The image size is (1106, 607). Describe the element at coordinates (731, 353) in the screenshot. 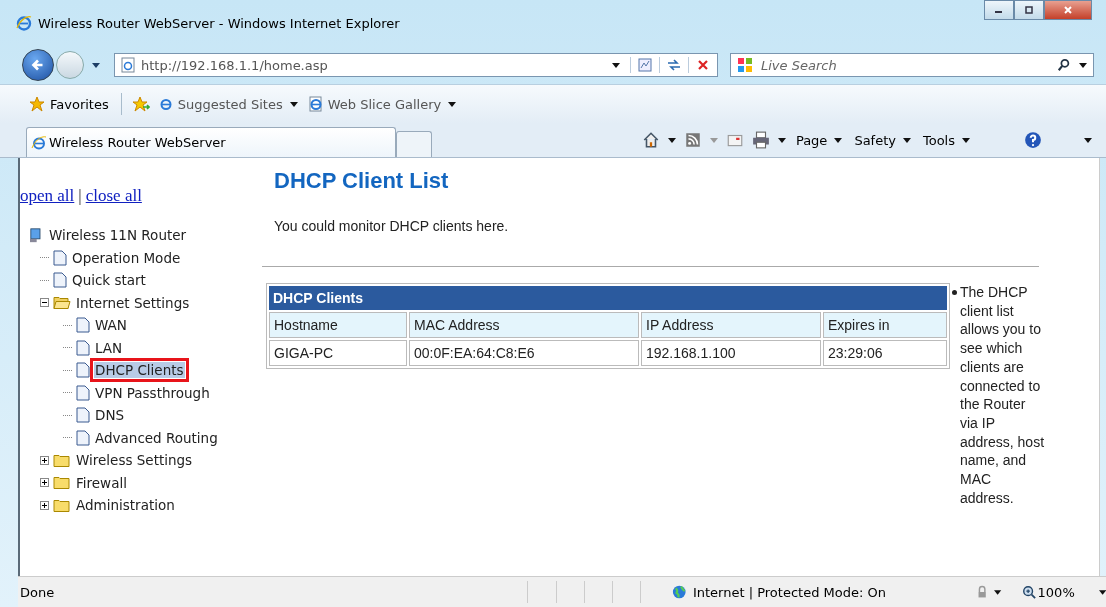

I see `table-cell: 192.168.1.100` at that location.